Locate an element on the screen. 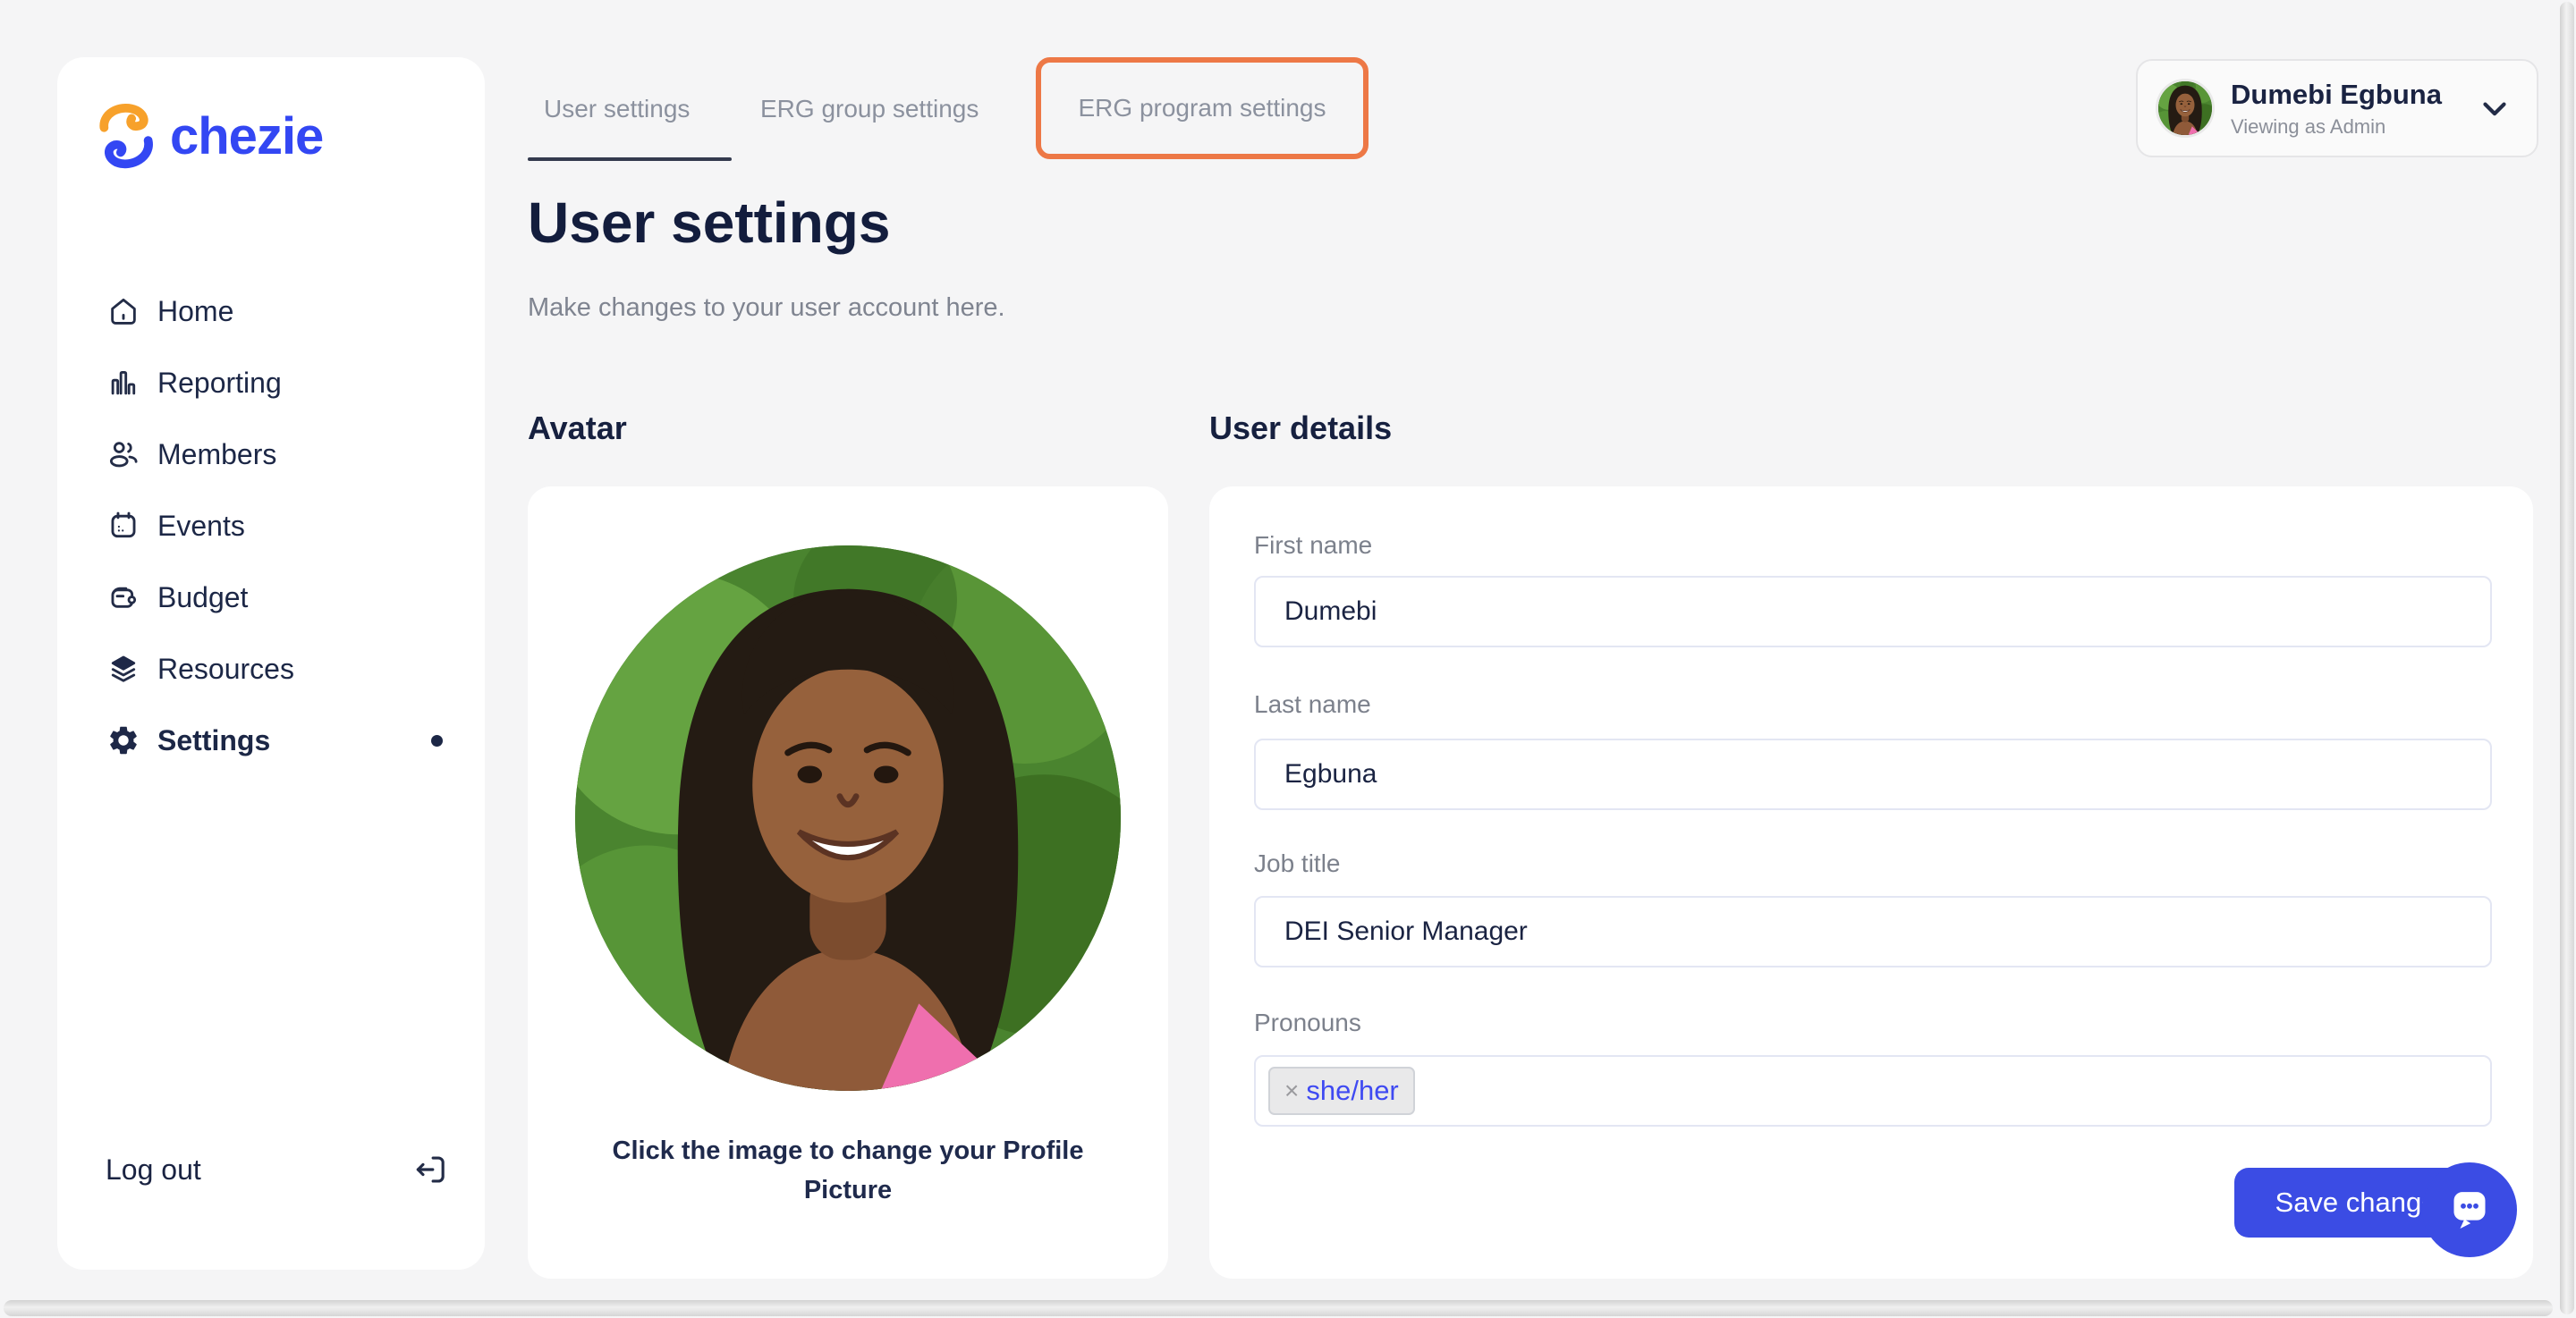 Image resolution: width=2576 pixels, height=1318 pixels. settings-indicator-dot is located at coordinates (437, 741).